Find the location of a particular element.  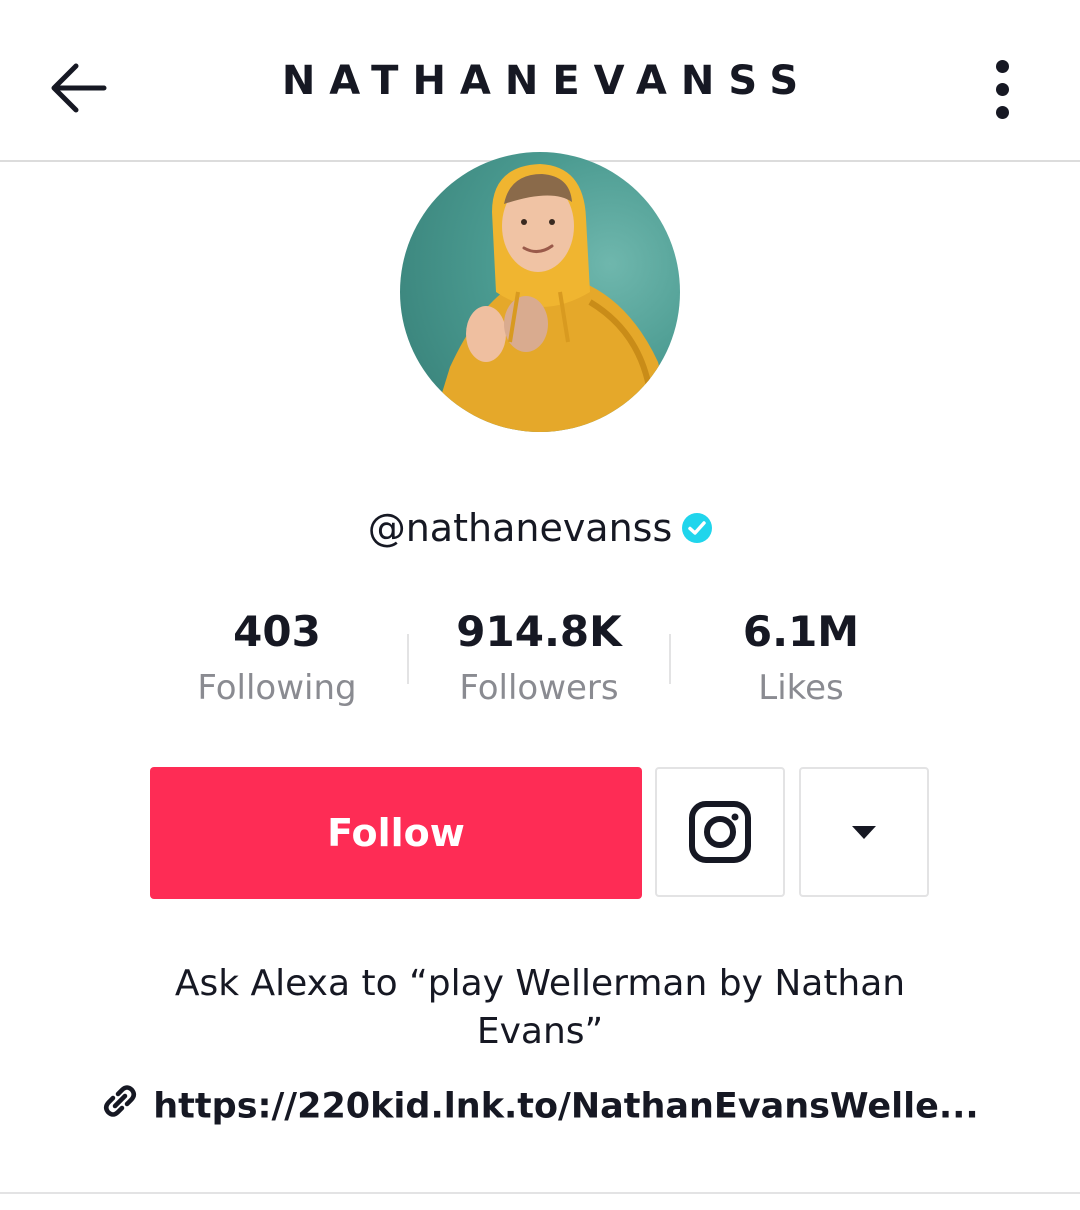

stat-likes: 6.1M Likes is located at coordinates (801, 656).